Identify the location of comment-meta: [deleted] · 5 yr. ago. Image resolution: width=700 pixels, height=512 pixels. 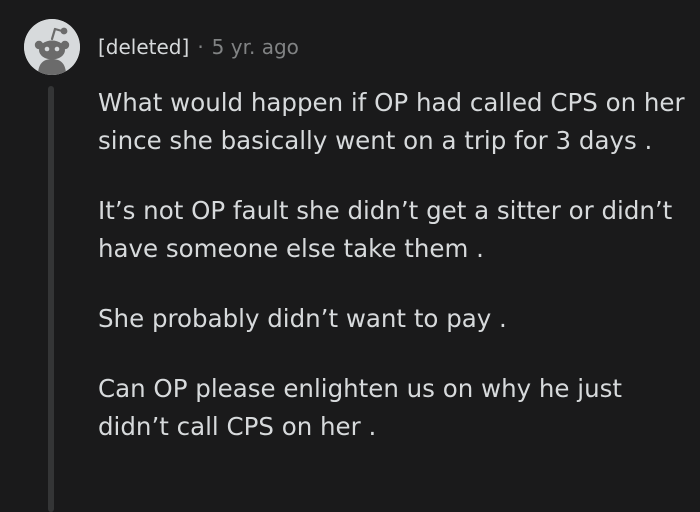
(198, 47).